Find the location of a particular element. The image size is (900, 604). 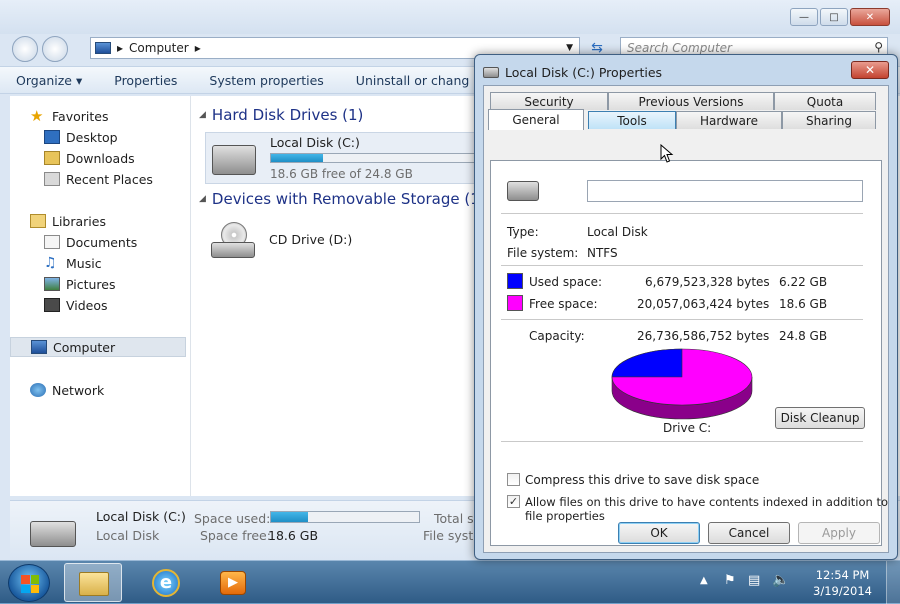

sidebar-item-documents: Documents is located at coordinates (90, 242).